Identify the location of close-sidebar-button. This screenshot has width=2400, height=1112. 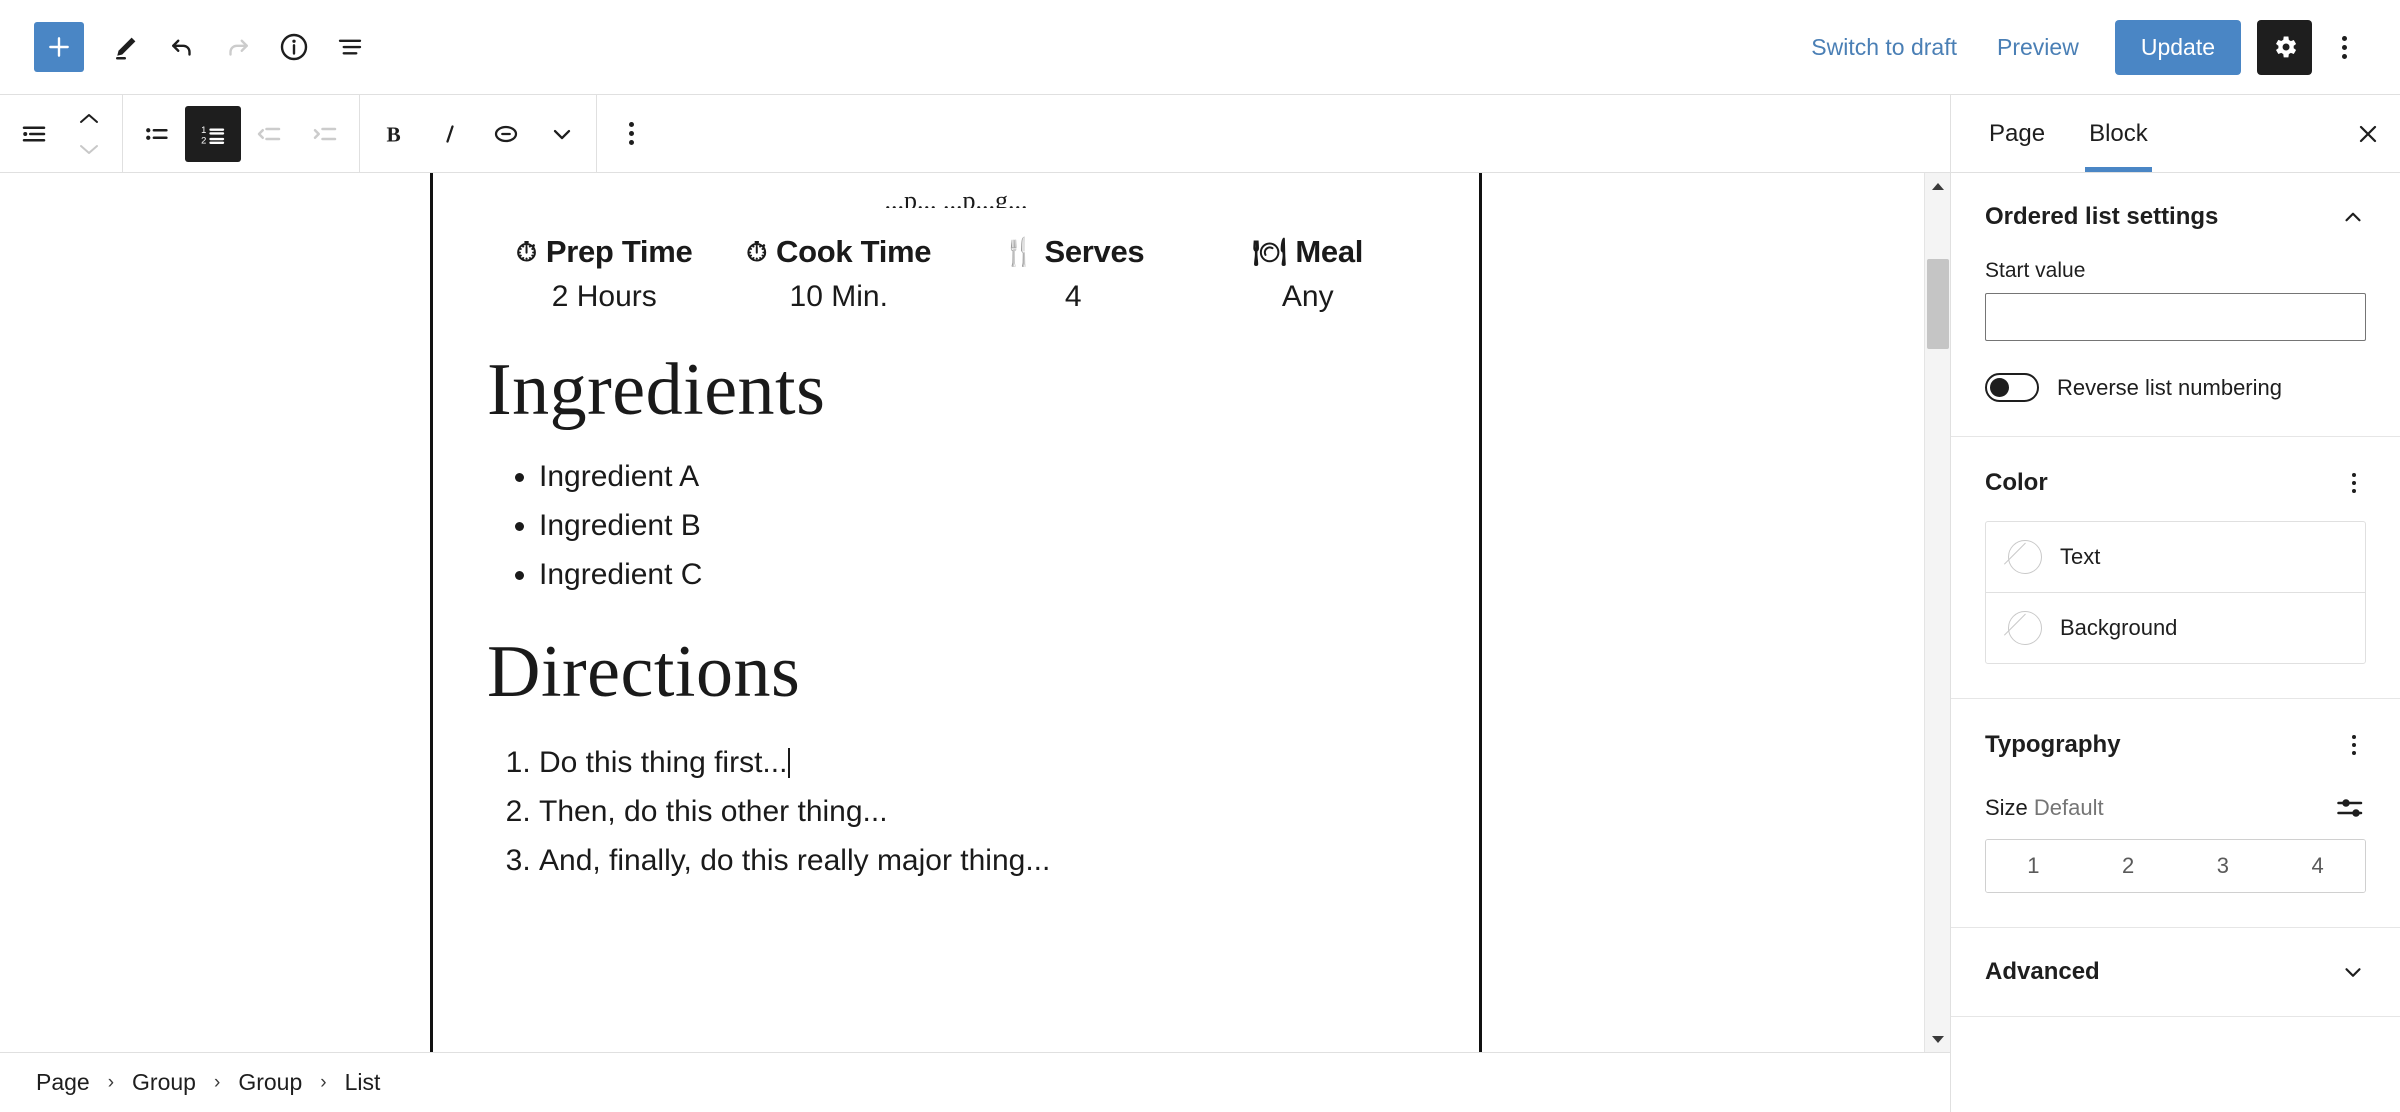
(2368, 133).